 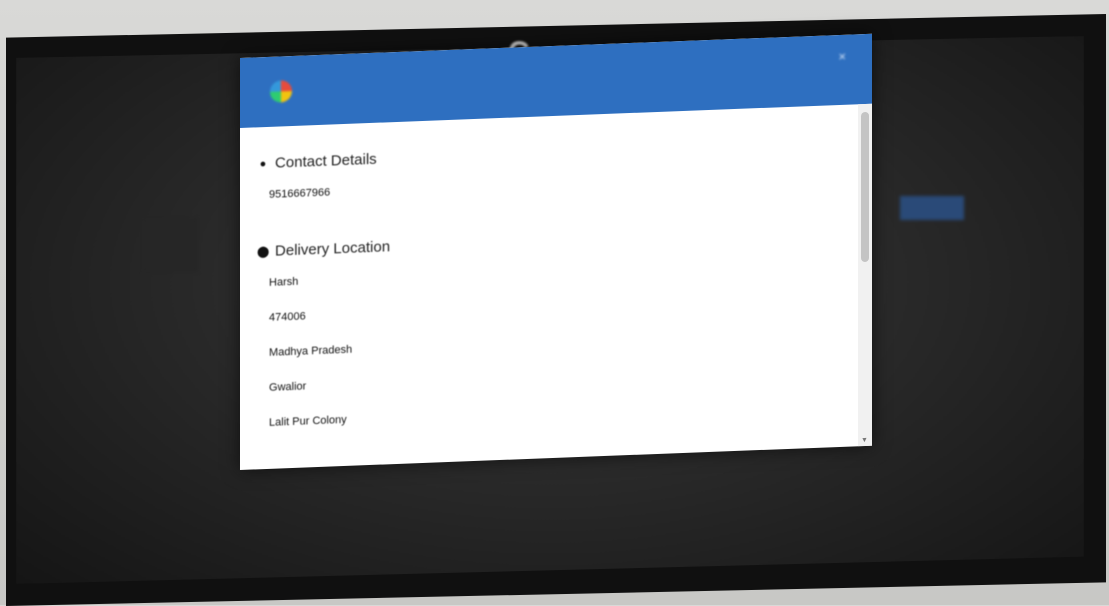 I want to click on scroll-down-arrow-icon: ▼, so click(x=864, y=440).